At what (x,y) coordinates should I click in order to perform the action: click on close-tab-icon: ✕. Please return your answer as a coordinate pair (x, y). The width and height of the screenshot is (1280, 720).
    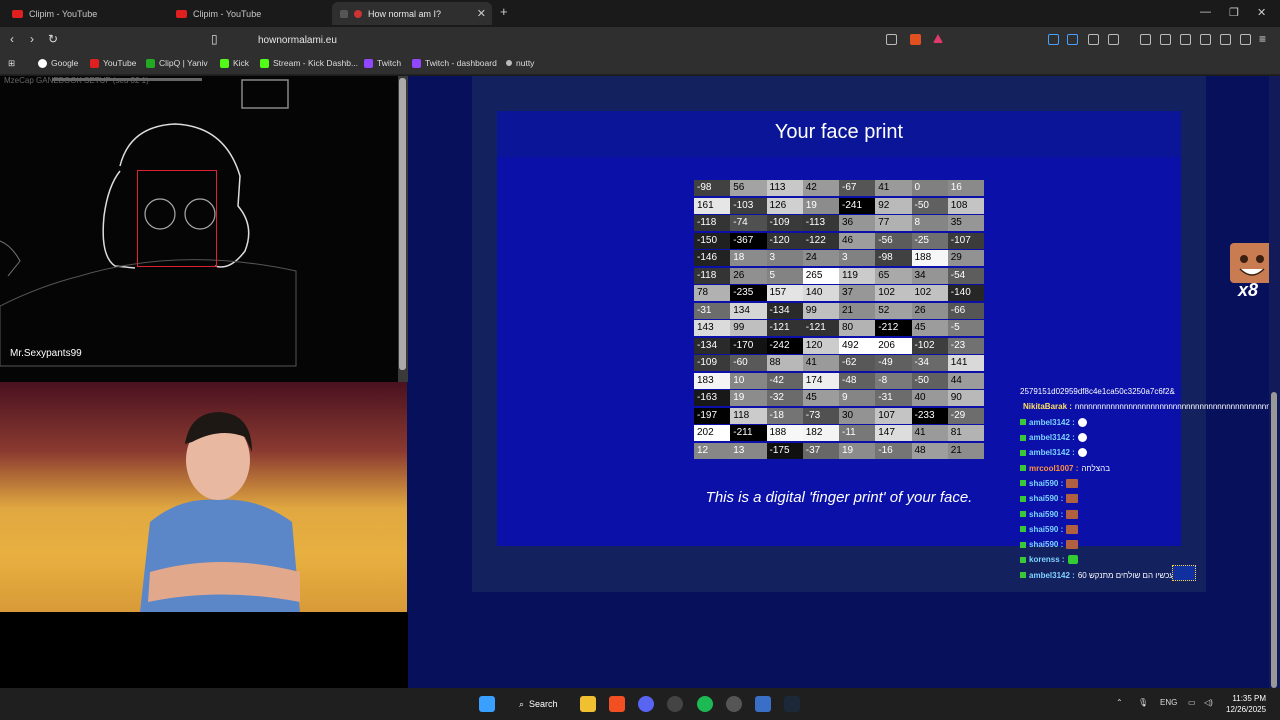
    Looking at the image, I should click on (481, 13).